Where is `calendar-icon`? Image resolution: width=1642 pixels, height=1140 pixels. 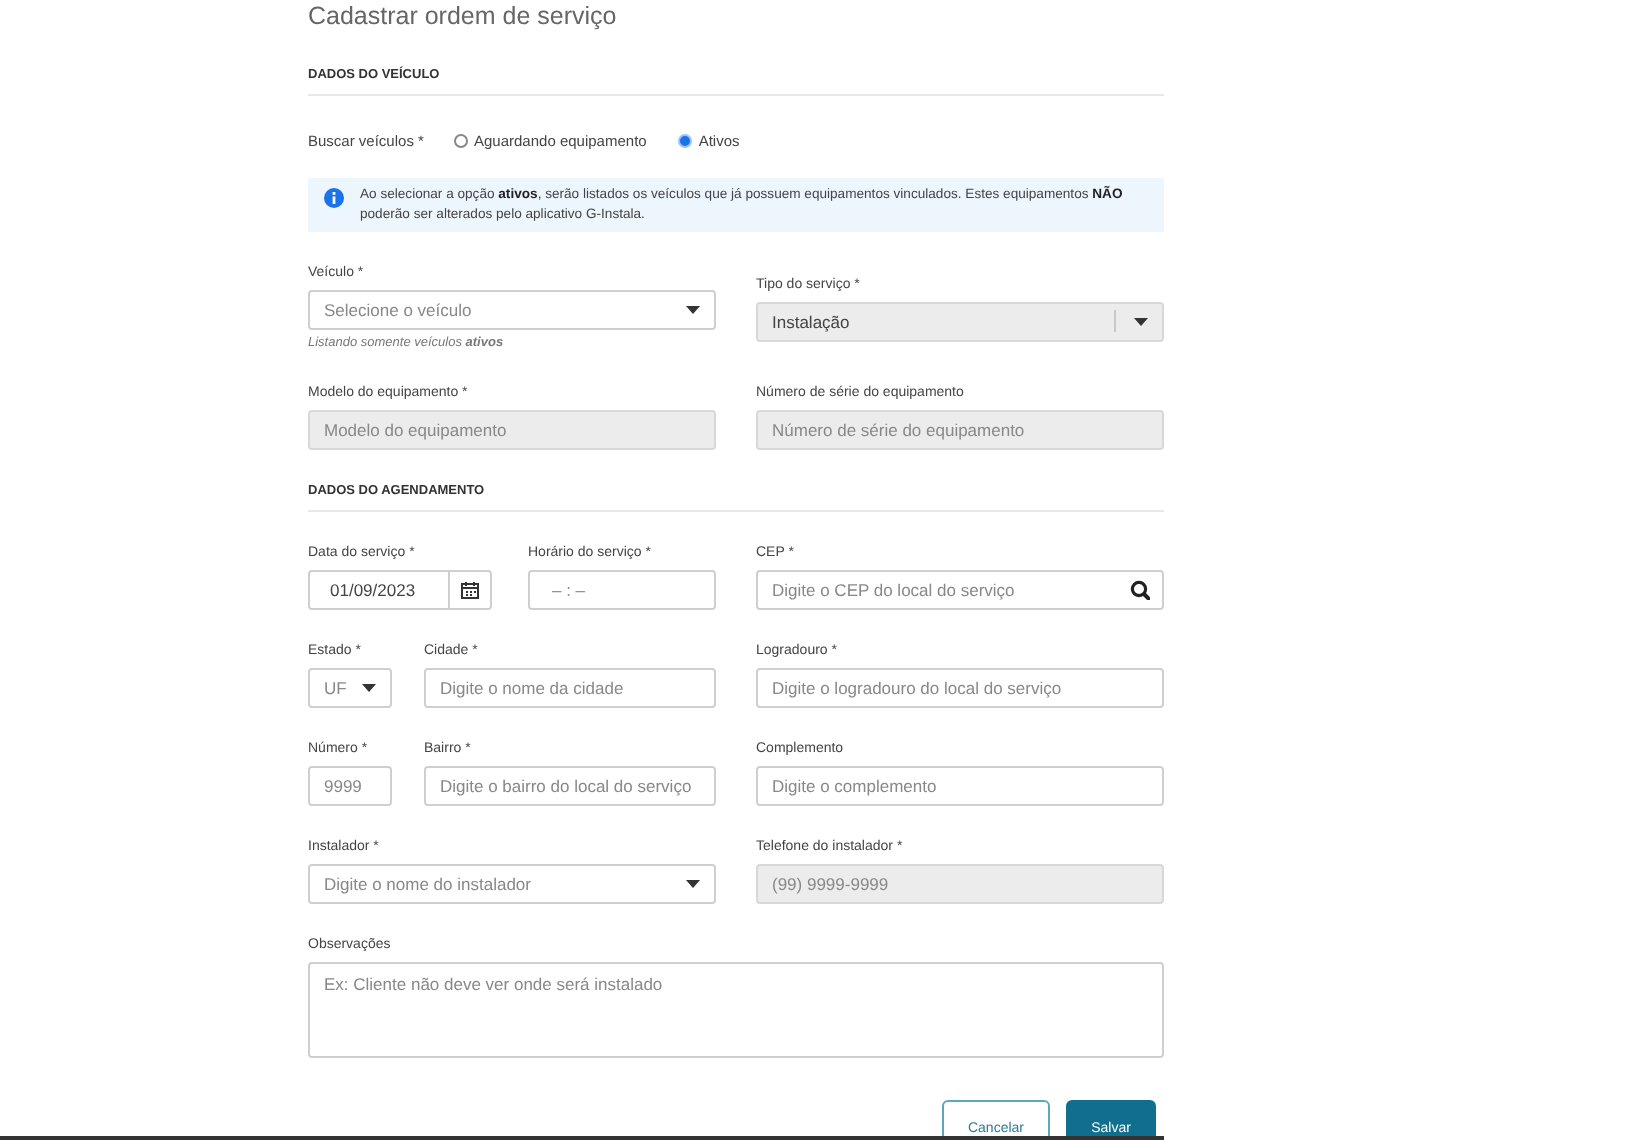
calendar-icon is located at coordinates (470, 590).